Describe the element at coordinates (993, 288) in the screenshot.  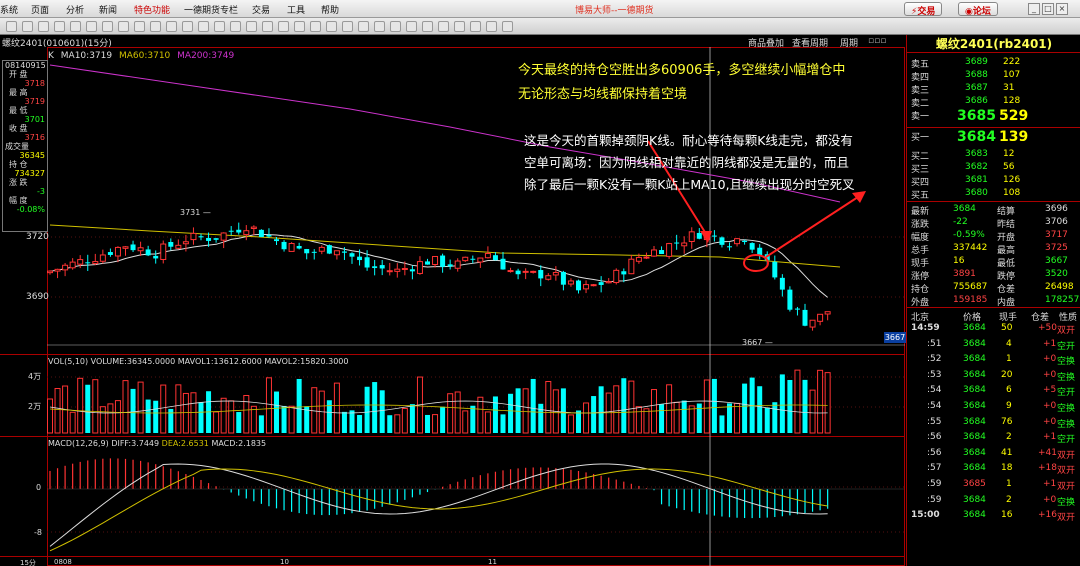
I see `stat-row: 持仓 755687 仓差 26498` at that location.